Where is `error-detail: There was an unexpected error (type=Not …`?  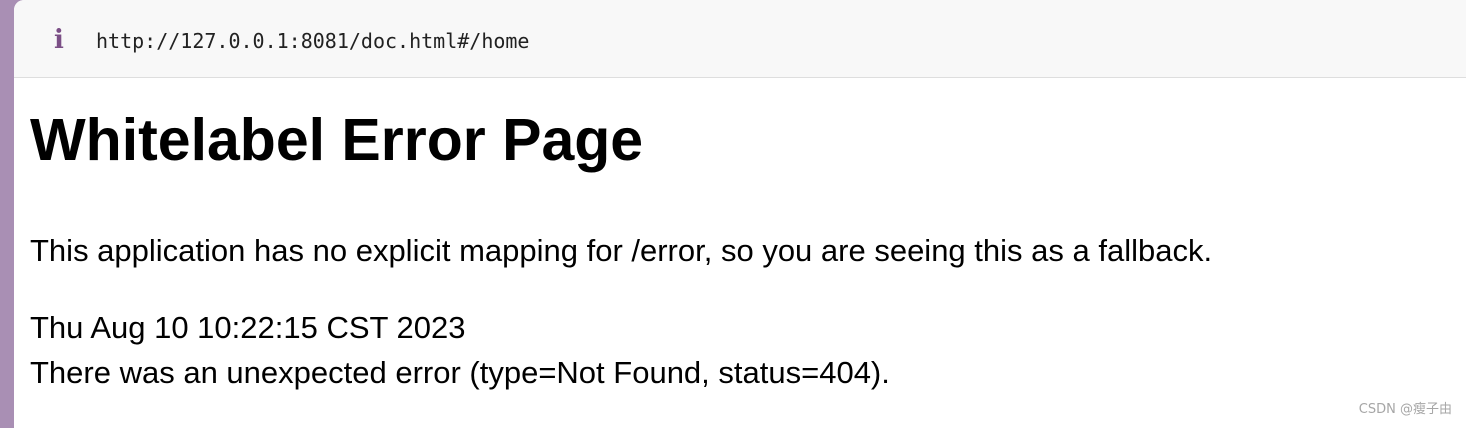 error-detail: There was an unexpected error (type=Not … is located at coordinates (460, 372).